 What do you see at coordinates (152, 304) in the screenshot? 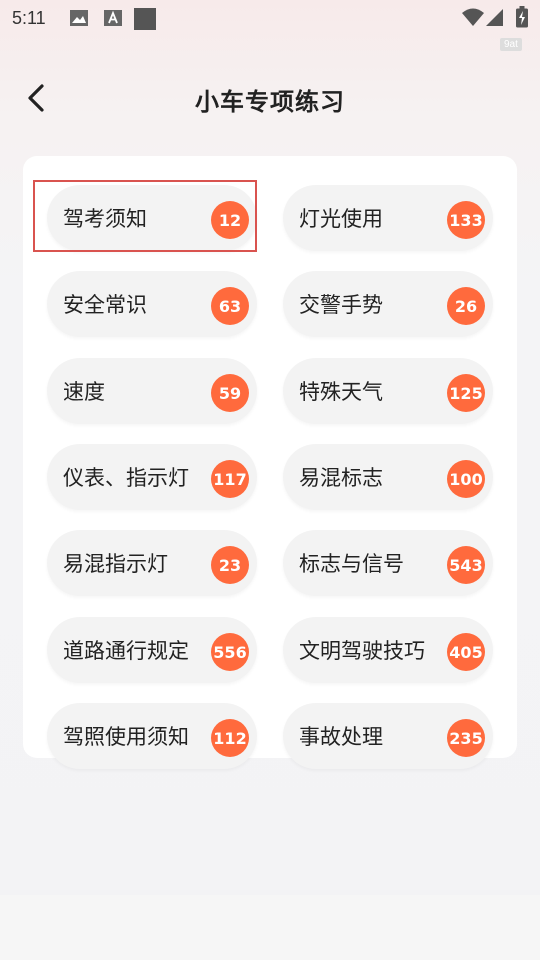
I see `category-item: 安全常识 63` at bounding box center [152, 304].